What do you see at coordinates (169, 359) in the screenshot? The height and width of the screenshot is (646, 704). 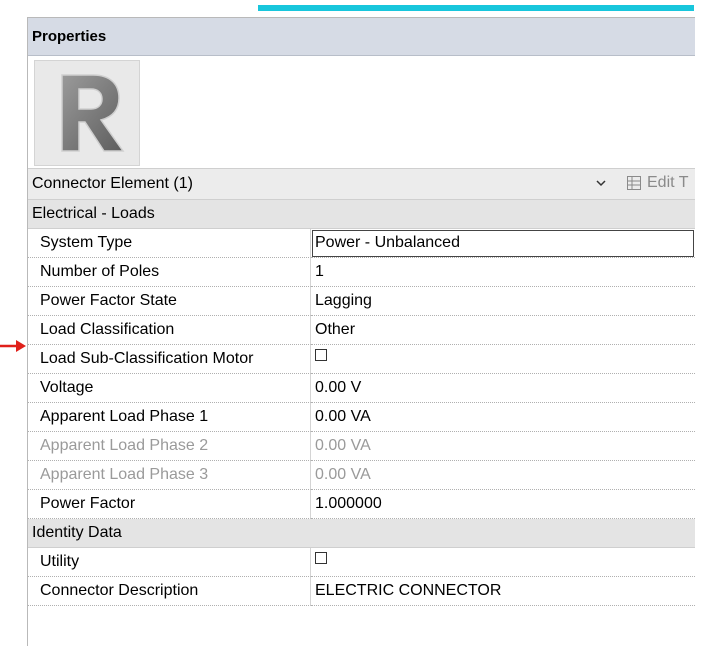 I see `property-name: Load Sub-Classification Motor` at bounding box center [169, 359].